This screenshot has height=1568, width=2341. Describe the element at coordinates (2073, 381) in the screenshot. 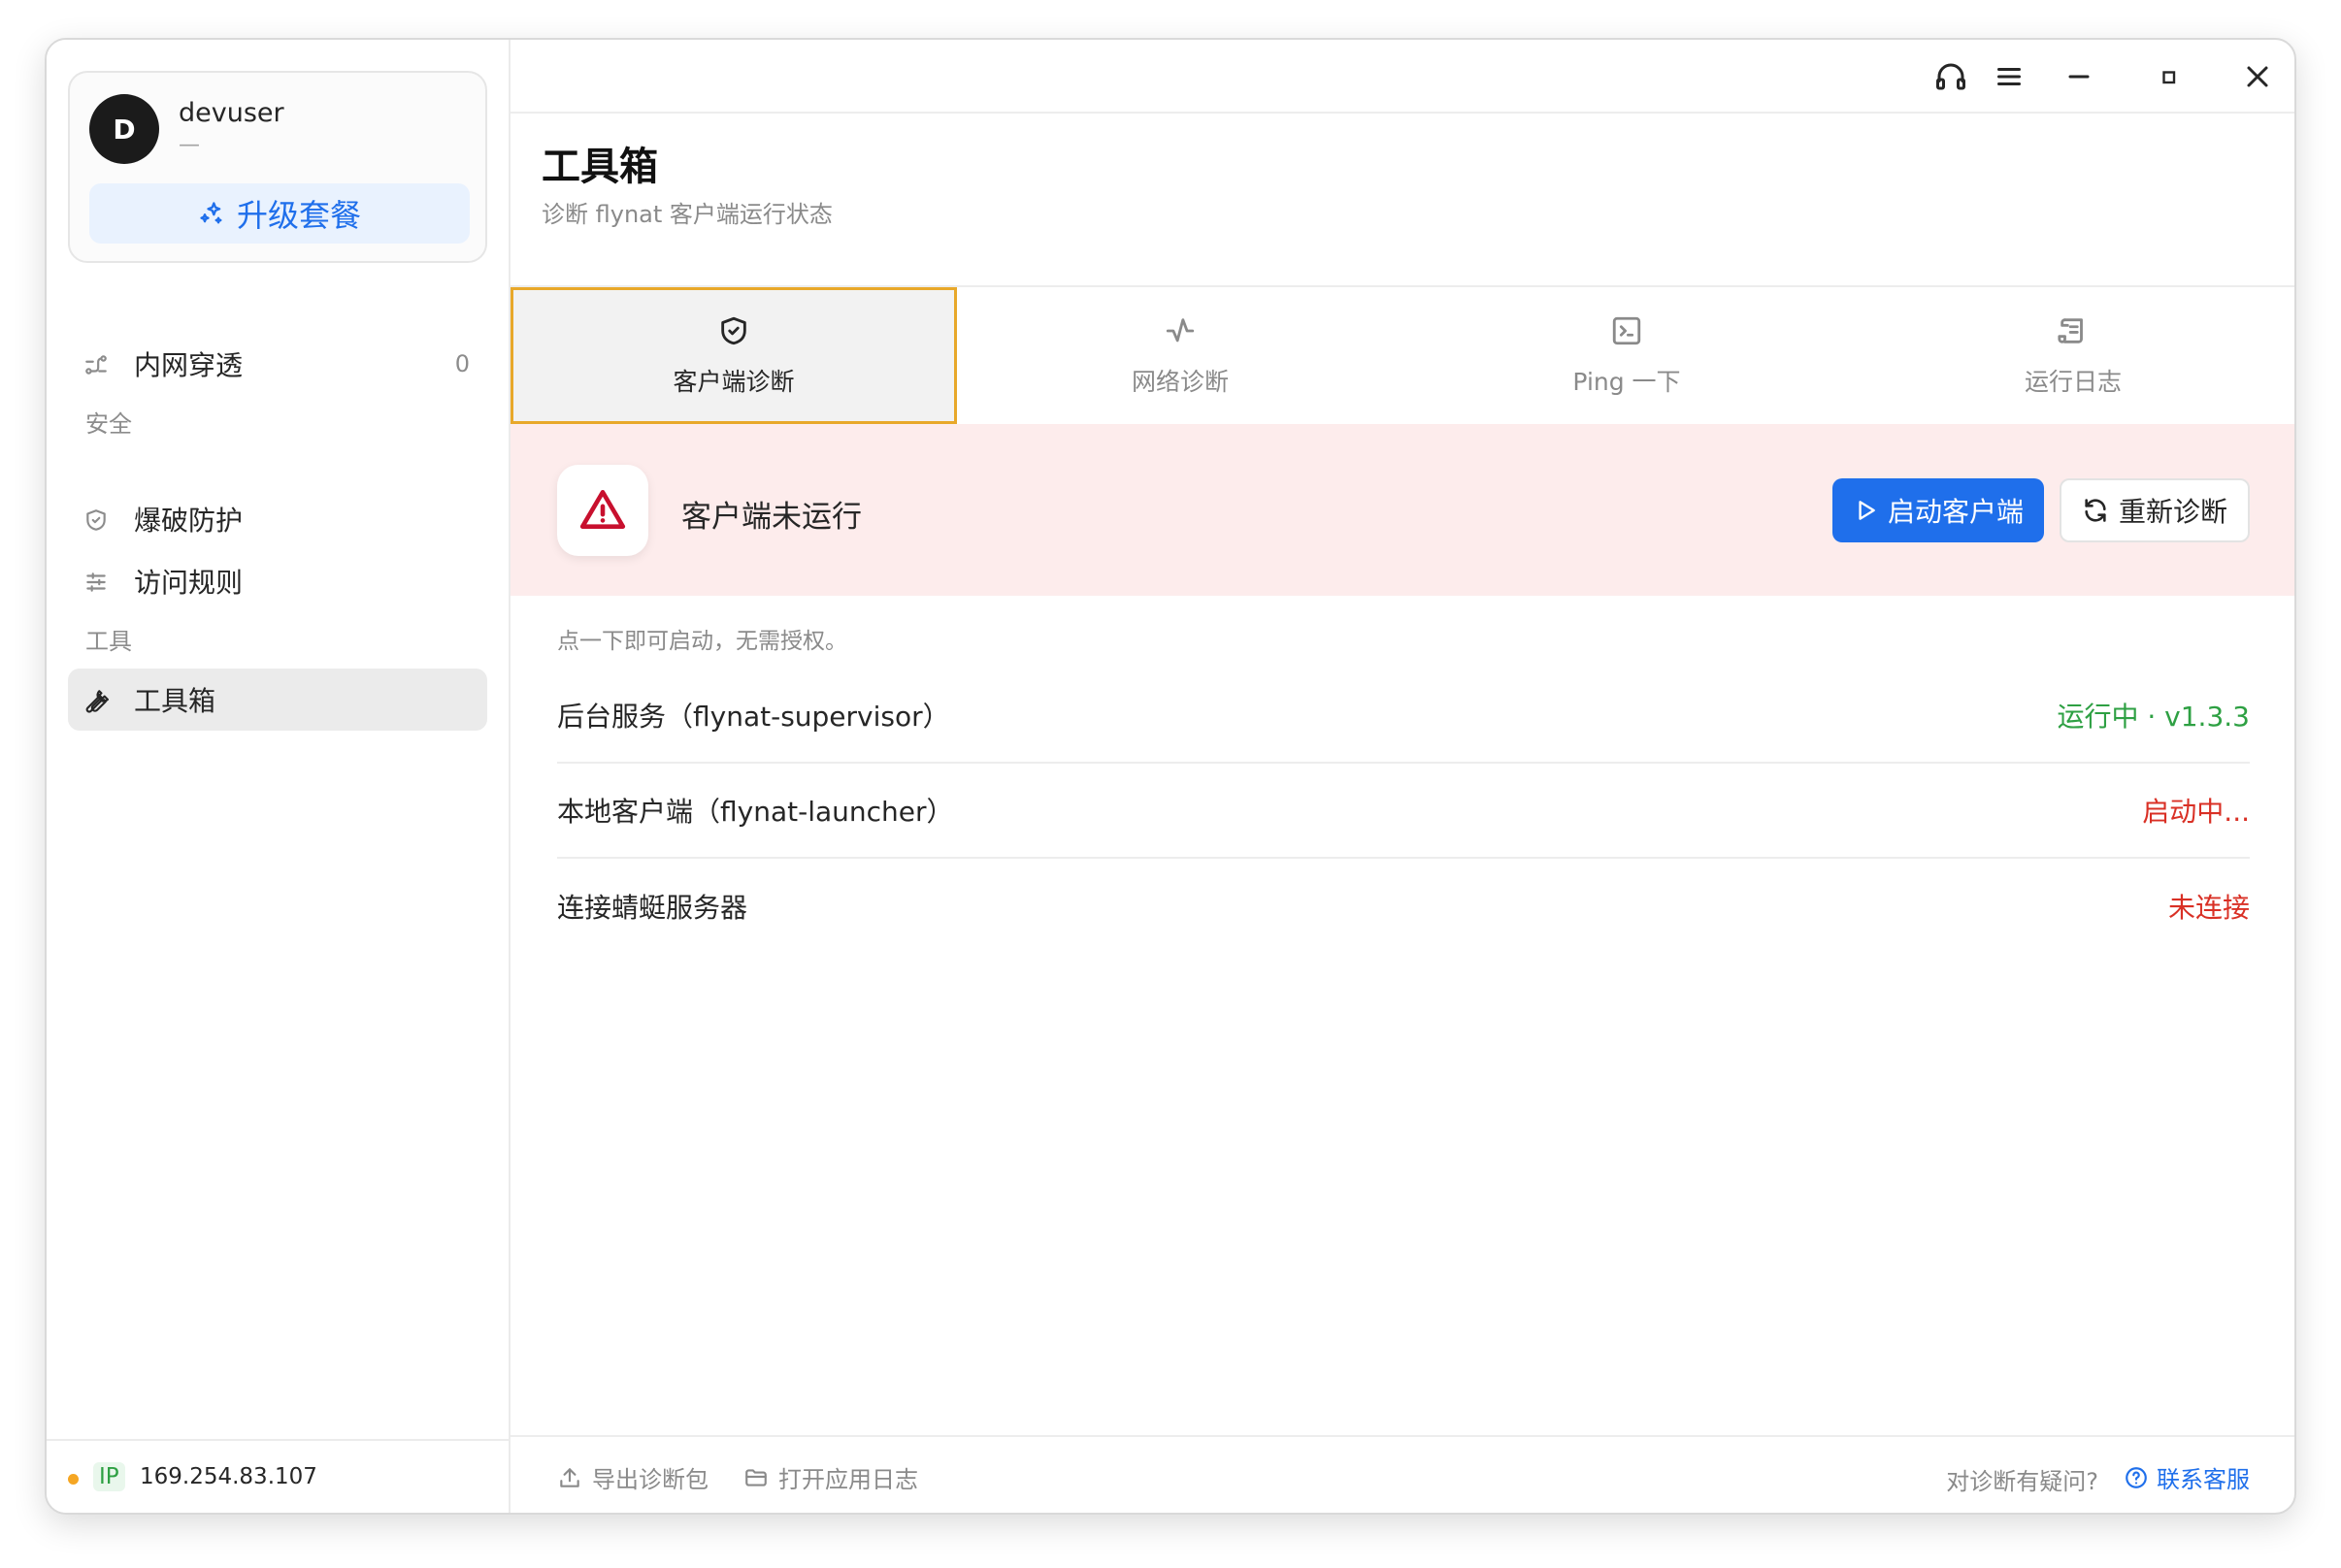

I see `tab-label: 运行日志` at that location.